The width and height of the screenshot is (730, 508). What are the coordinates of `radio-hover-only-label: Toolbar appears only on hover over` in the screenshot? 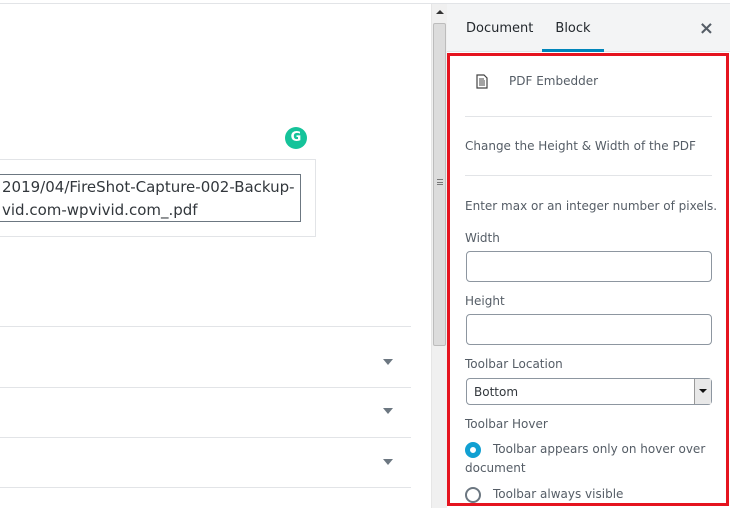 It's located at (599, 449).